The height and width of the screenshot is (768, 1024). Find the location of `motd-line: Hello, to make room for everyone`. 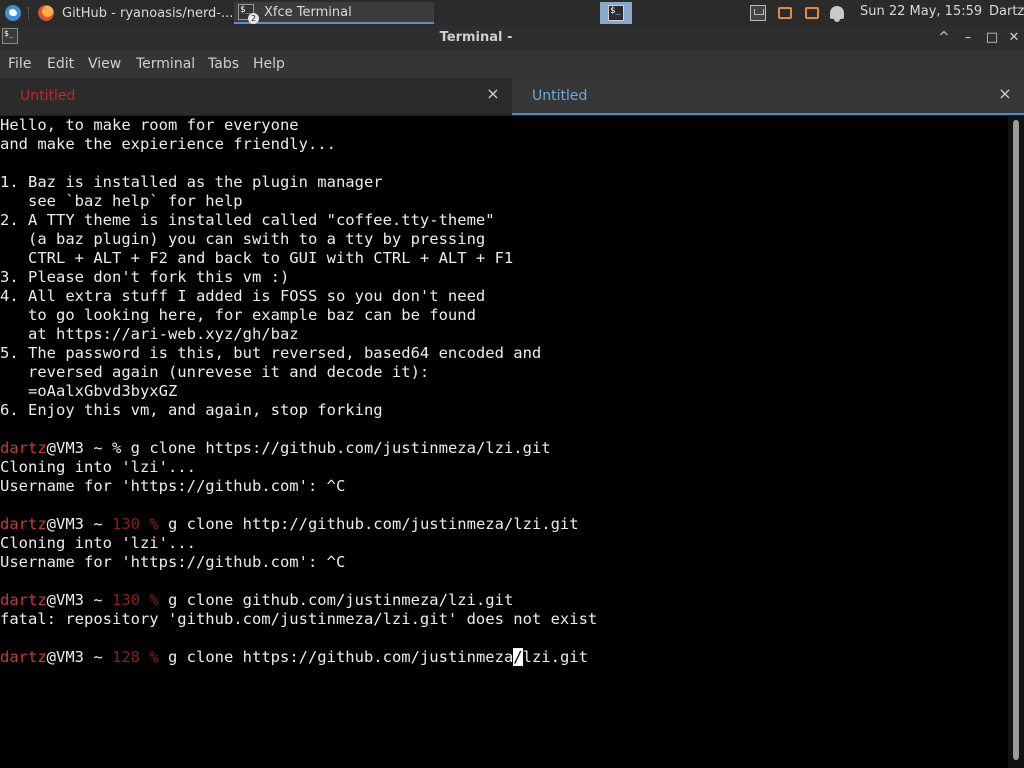

motd-line: Hello, to make room for everyone is located at coordinates (149, 125).